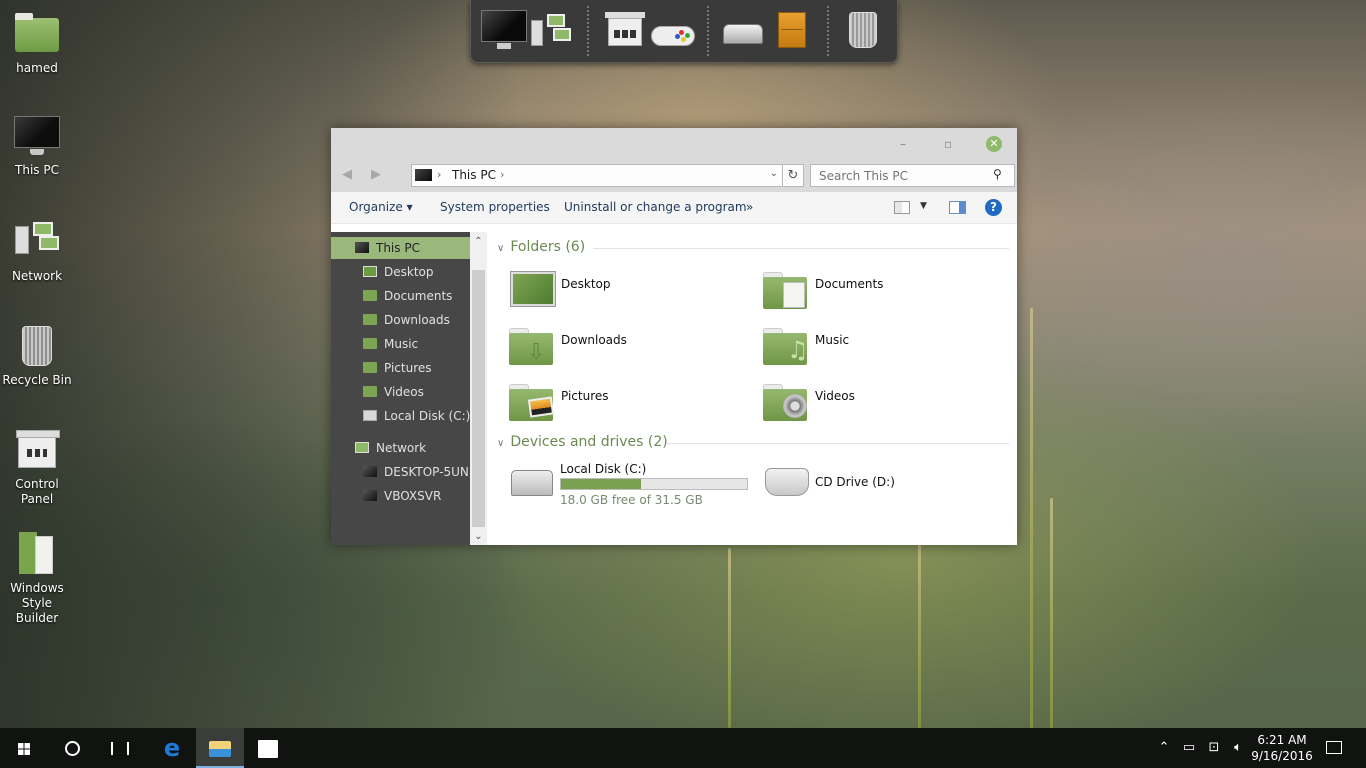 The width and height of the screenshot is (1366, 768). What do you see at coordinates (370, 391) in the screenshot?
I see `videos-folder-icon` at bounding box center [370, 391].